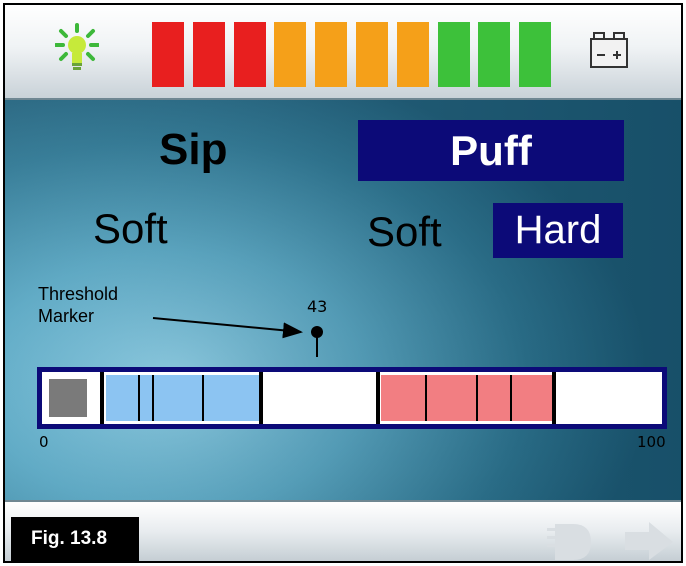 The width and height of the screenshot is (686, 566). Describe the element at coordinates (68, 398) in the screenshot. I see `neutral-zone-marker` at that location.